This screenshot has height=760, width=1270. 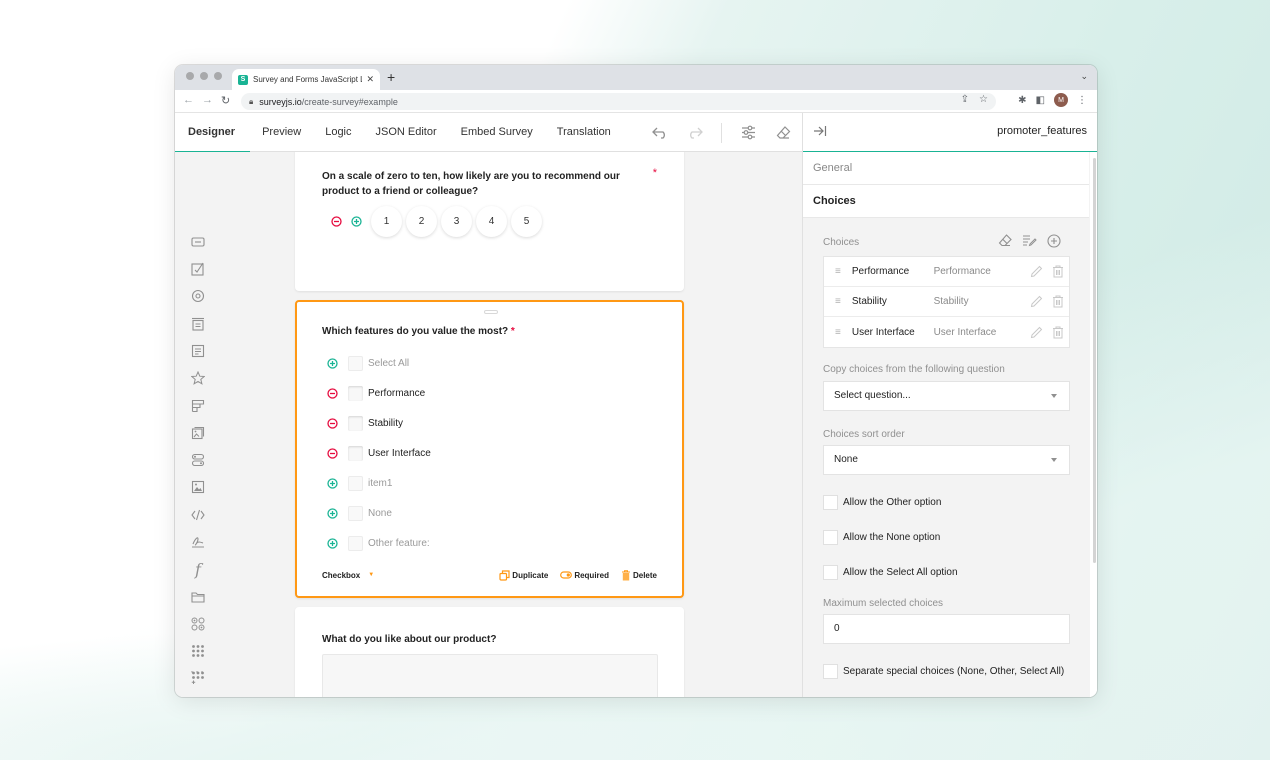 I want to click on choice-label: User Interface, so click(x=399, y=453).